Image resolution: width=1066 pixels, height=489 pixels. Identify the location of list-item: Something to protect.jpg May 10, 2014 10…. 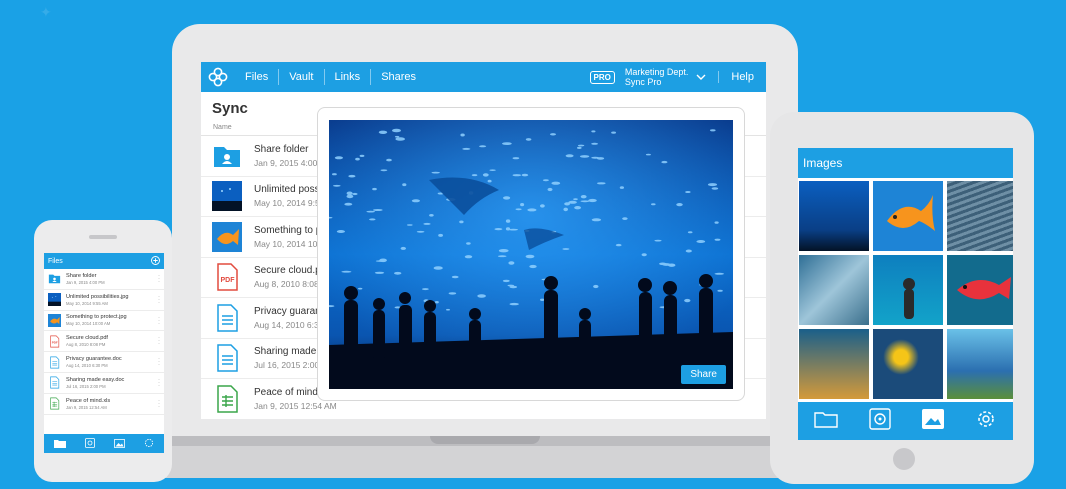
(104, 321).